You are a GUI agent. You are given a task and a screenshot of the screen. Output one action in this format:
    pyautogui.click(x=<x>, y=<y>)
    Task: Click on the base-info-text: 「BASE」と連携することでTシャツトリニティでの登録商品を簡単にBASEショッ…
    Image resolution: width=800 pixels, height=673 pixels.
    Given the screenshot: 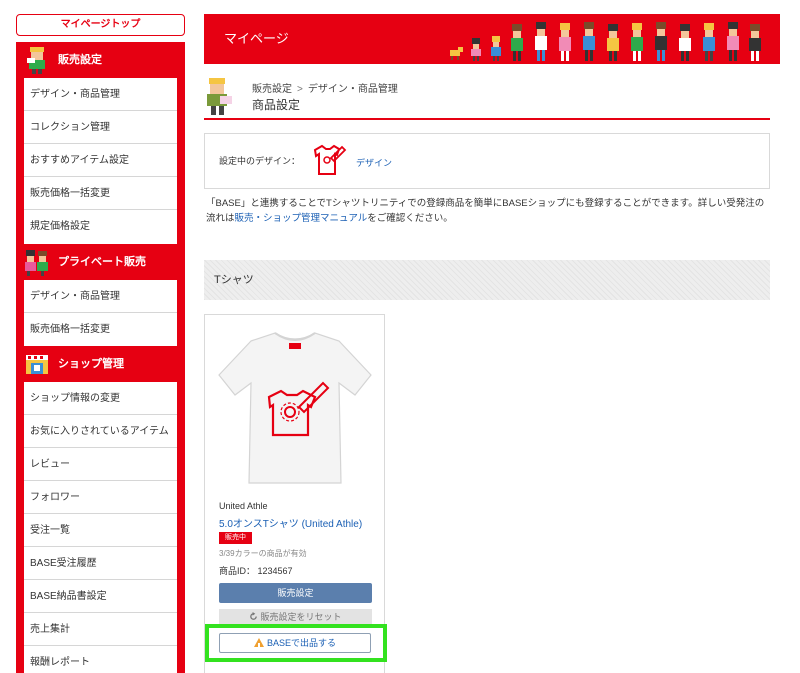 What is the action you would take?
    pyautogui.click(x=489, y=211)
    